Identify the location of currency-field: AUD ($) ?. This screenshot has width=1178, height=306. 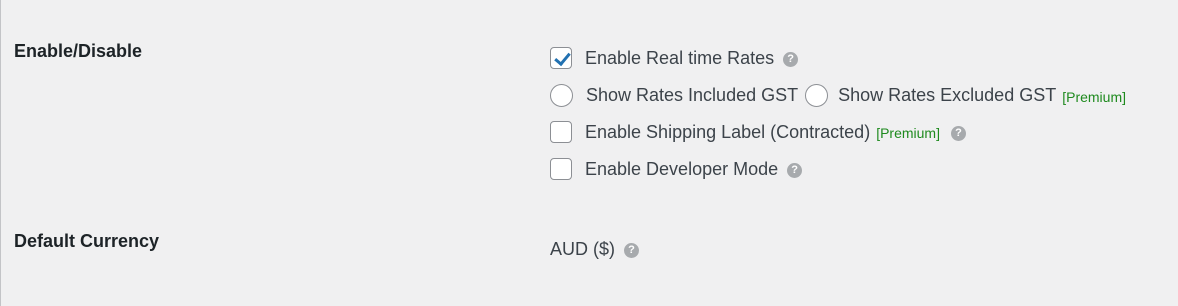
(595, 249).